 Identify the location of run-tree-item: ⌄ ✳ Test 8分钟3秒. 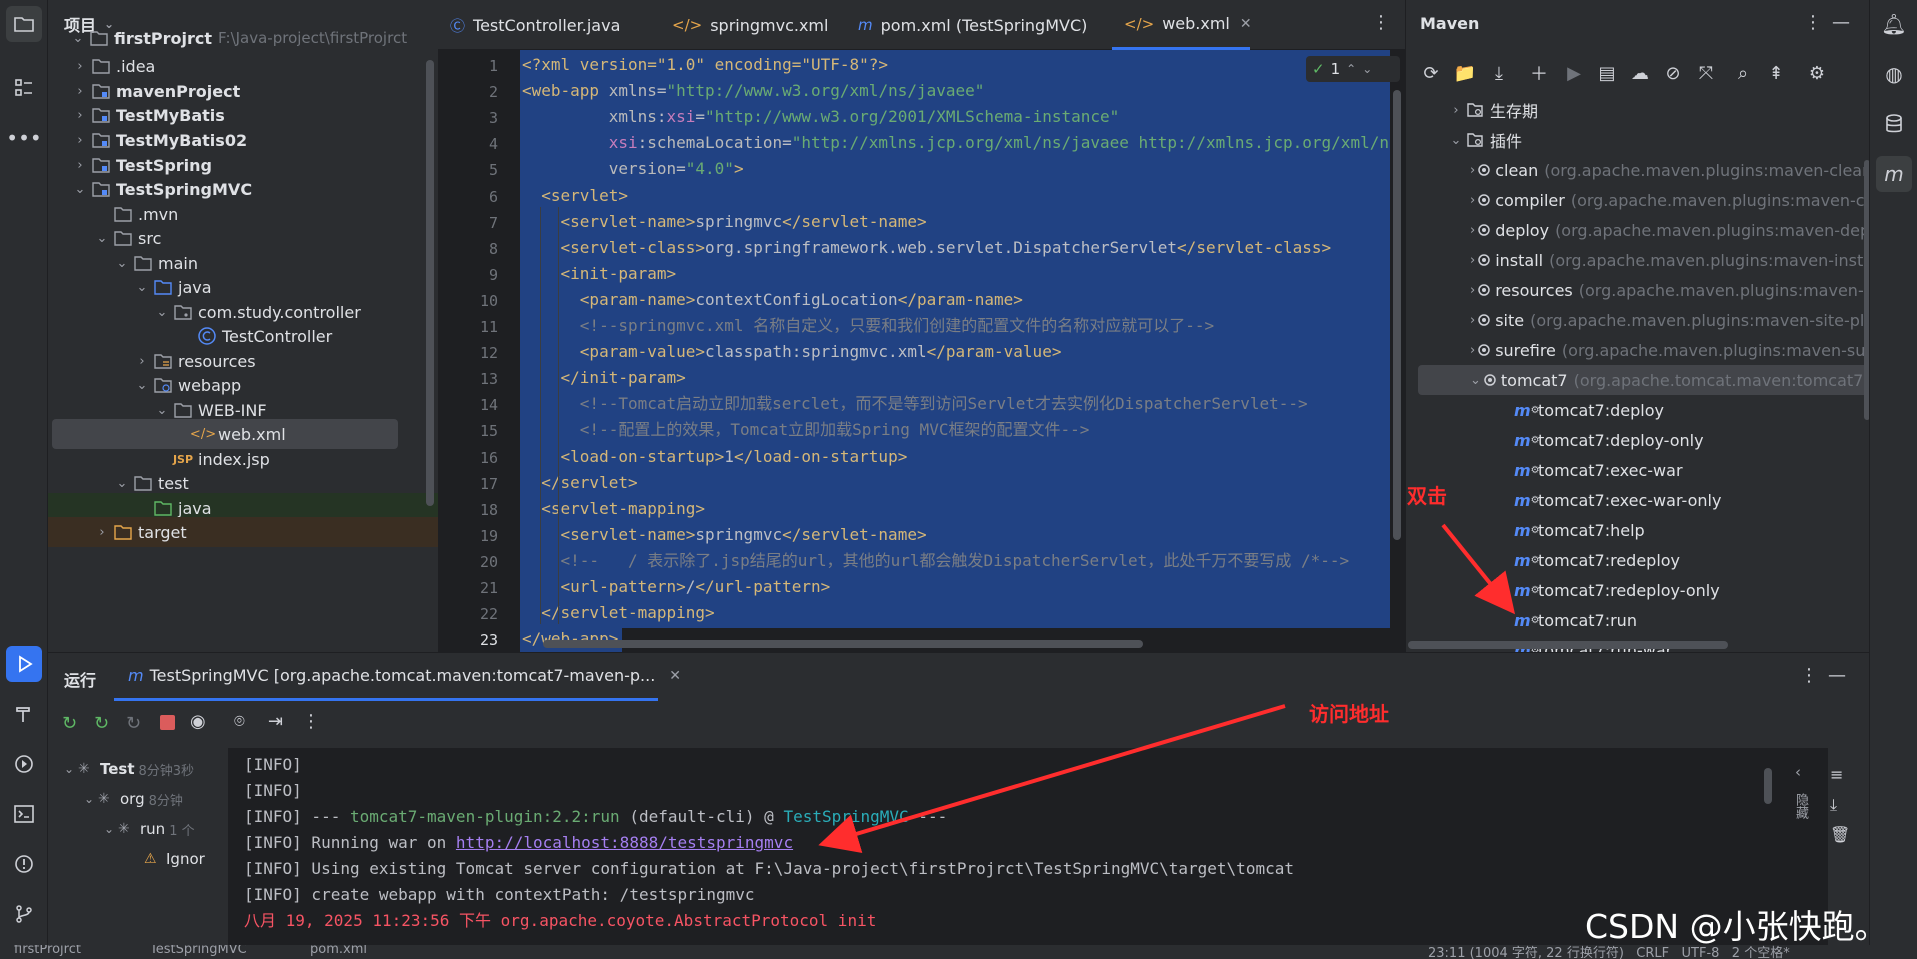
(127, 769).